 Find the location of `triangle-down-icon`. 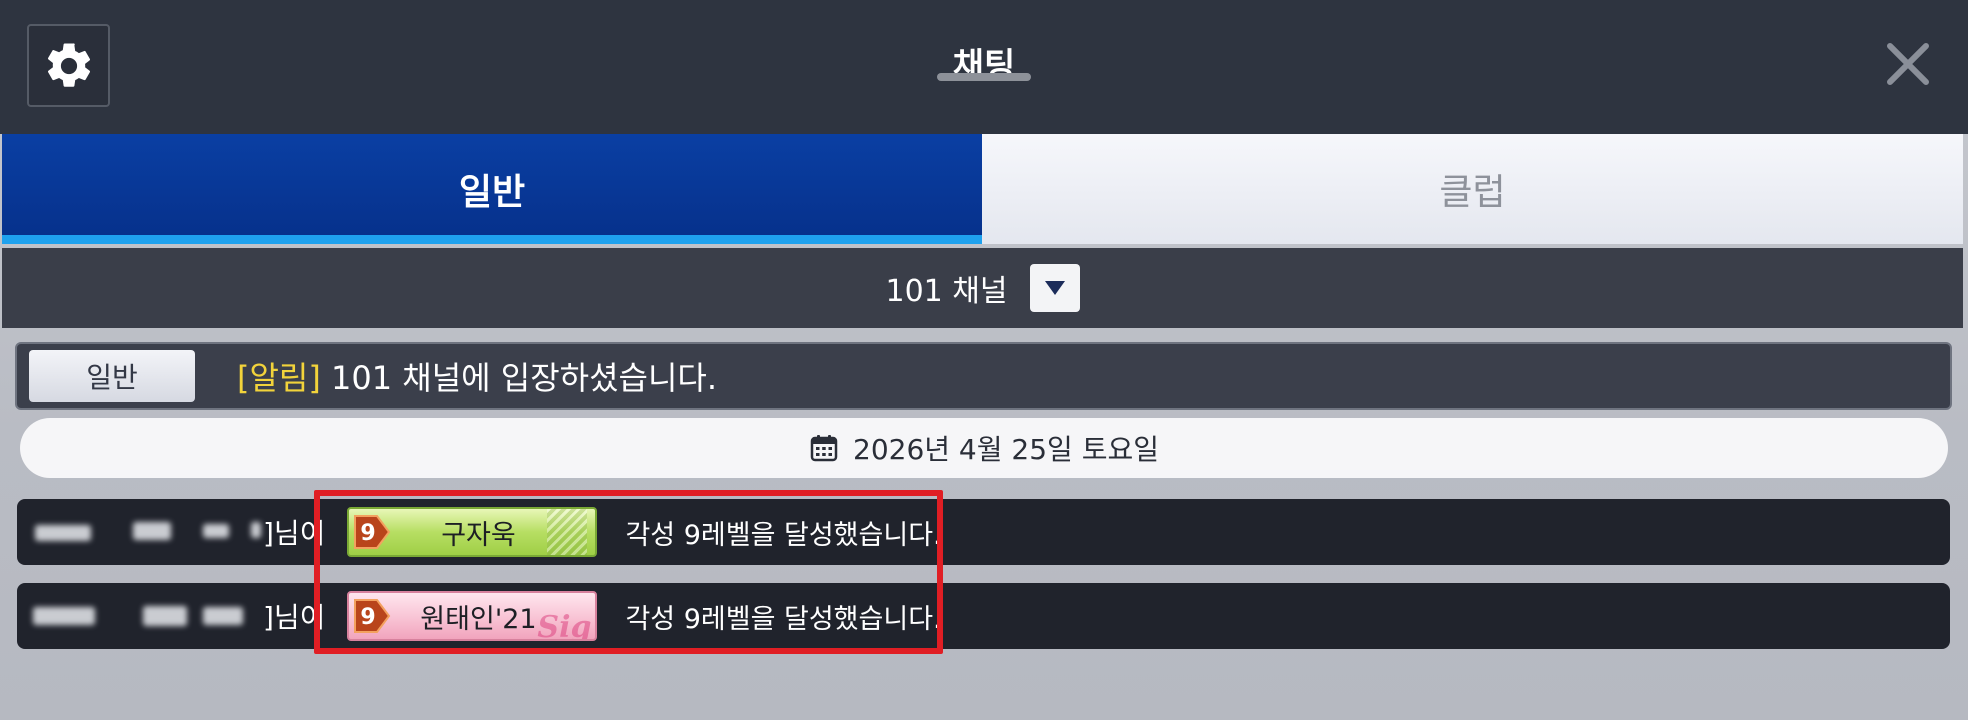

triangle-down-icon is located at coordinates (1054, 288).